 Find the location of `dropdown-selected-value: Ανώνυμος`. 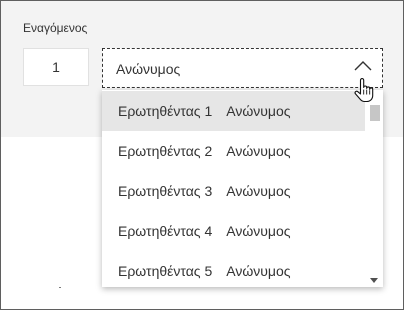

dropdown-selected-value: Ανώνυμος is located at coordinates (148, 69).